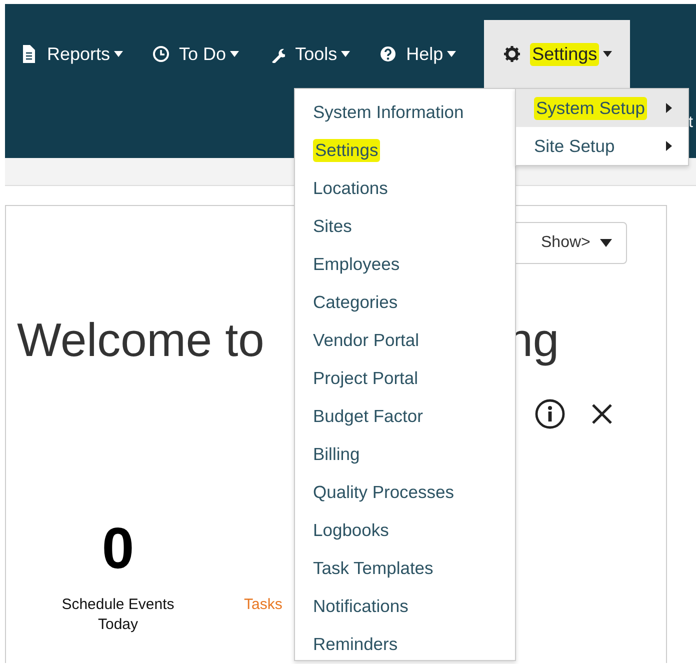  Describe the element at coordinates (565, 54) in the screenshot. I see `nav-label: Settings` at that location.